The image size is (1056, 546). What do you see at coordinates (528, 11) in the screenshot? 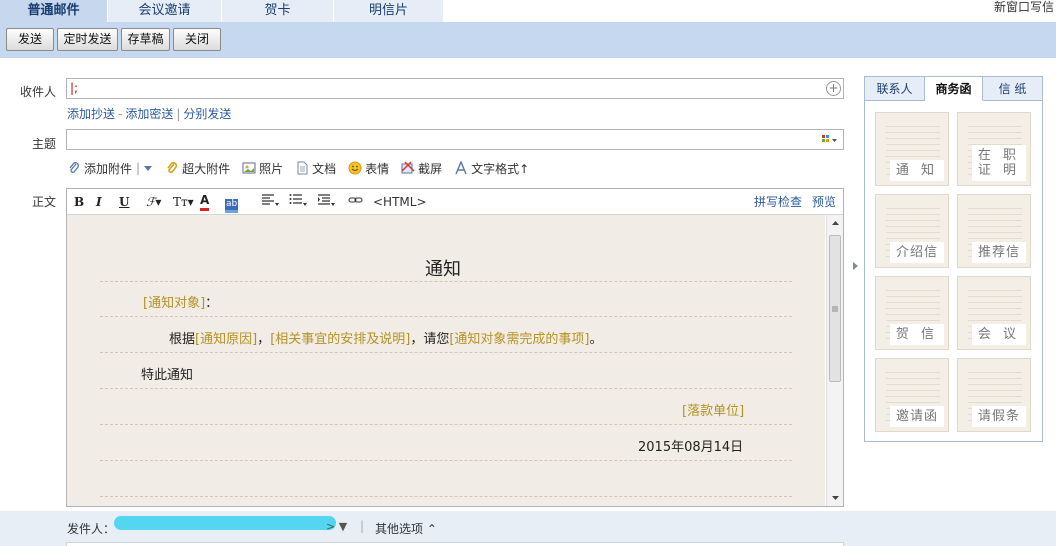
I see `compose-type-tabs: 普通邮件 会议邀请 贺卡 明信片 新窗口写信` at bounding box center [528, 11].